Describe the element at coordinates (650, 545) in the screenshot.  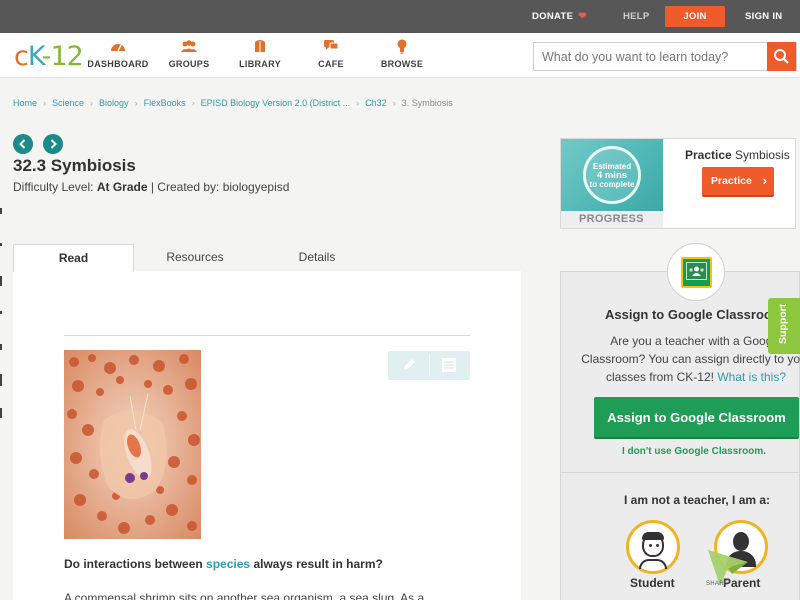
I see `student-eye` at that location.